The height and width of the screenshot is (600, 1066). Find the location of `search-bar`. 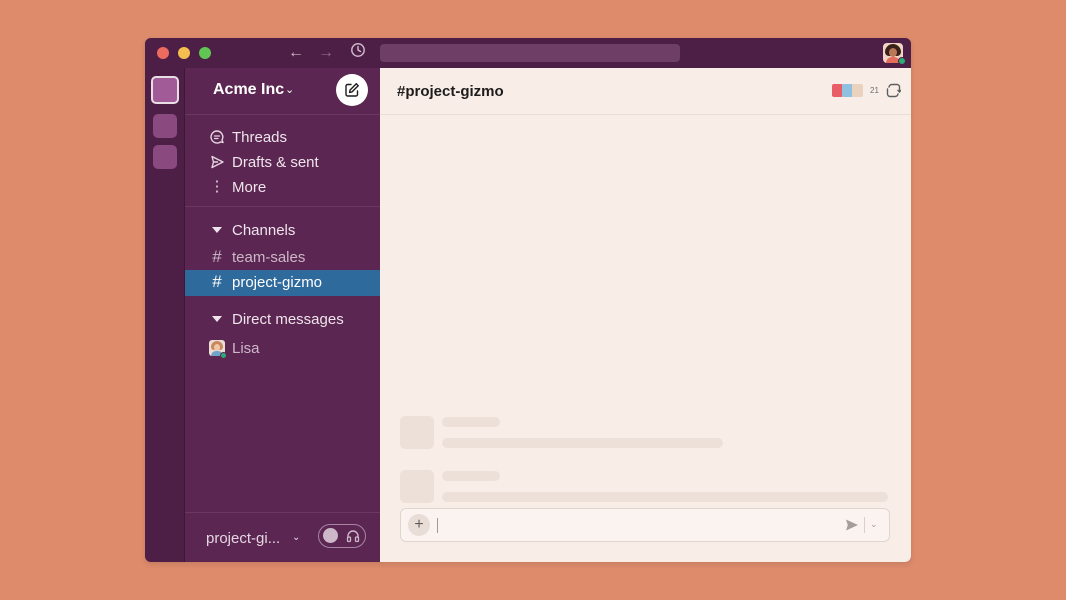

search-bar is located at coordinates (530, 53).